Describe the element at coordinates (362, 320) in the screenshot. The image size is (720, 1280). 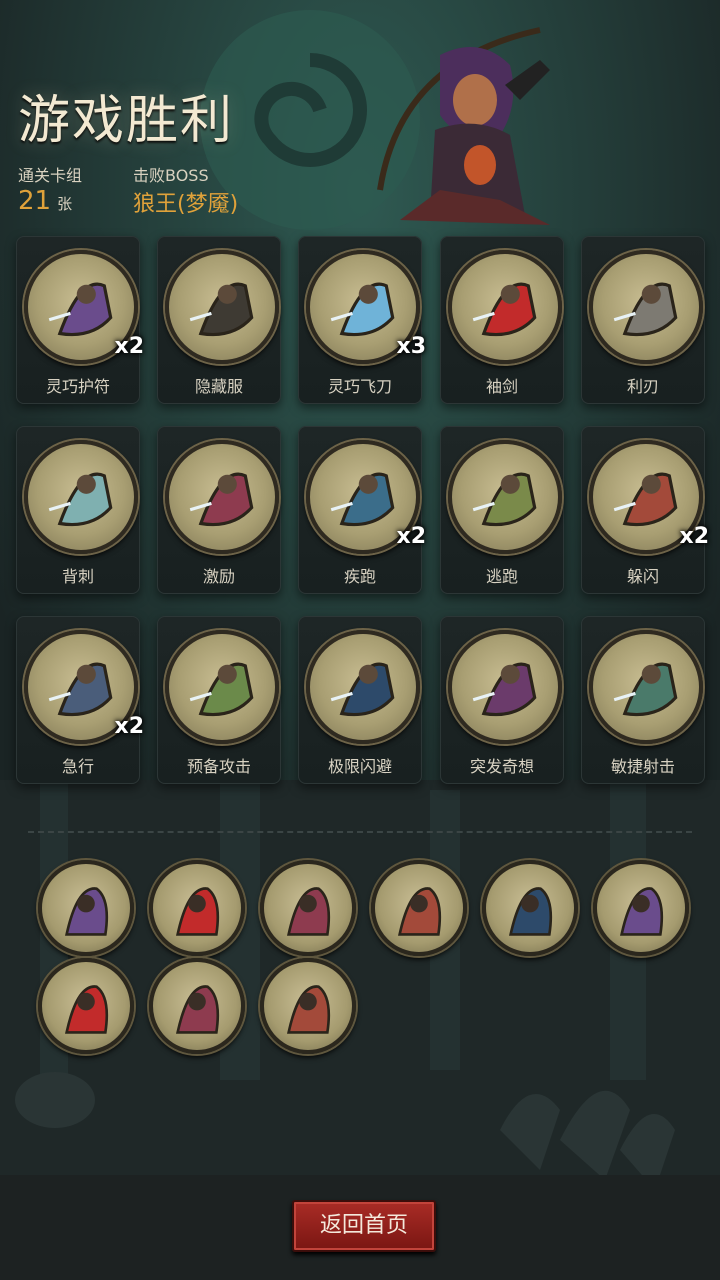
I see `card-item: 灵巧飞刀 x3` at that location.